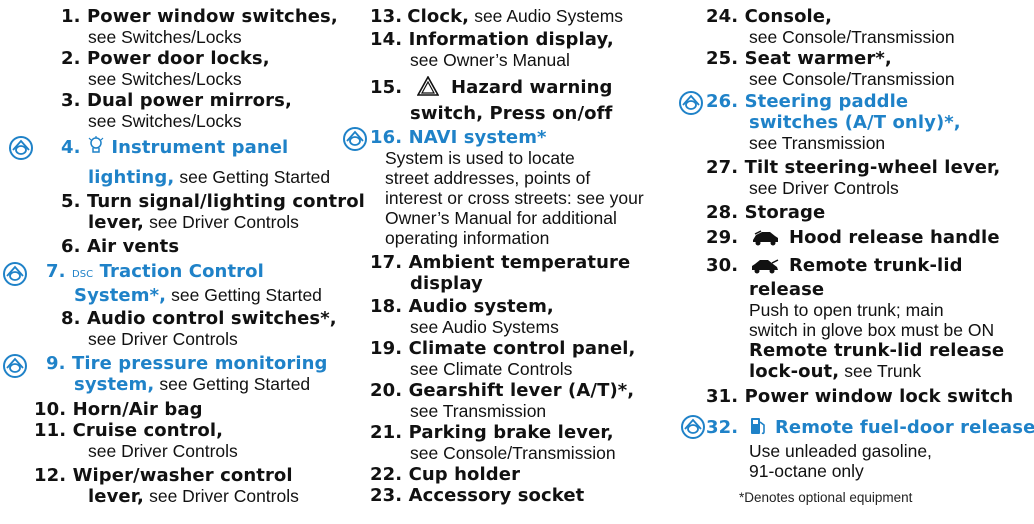 The height and width of the screenshot is (524, 1034). Describe the element at coordinates (496, 495) in the screenshot. I see `item-title: Accessory socket` at that location.